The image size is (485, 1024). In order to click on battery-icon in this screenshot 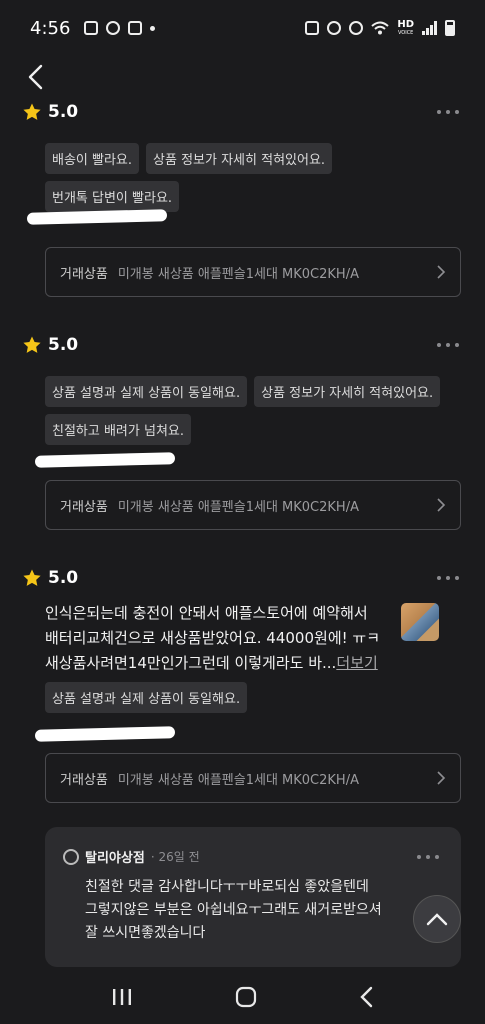, I will do `click(450, 28)`.